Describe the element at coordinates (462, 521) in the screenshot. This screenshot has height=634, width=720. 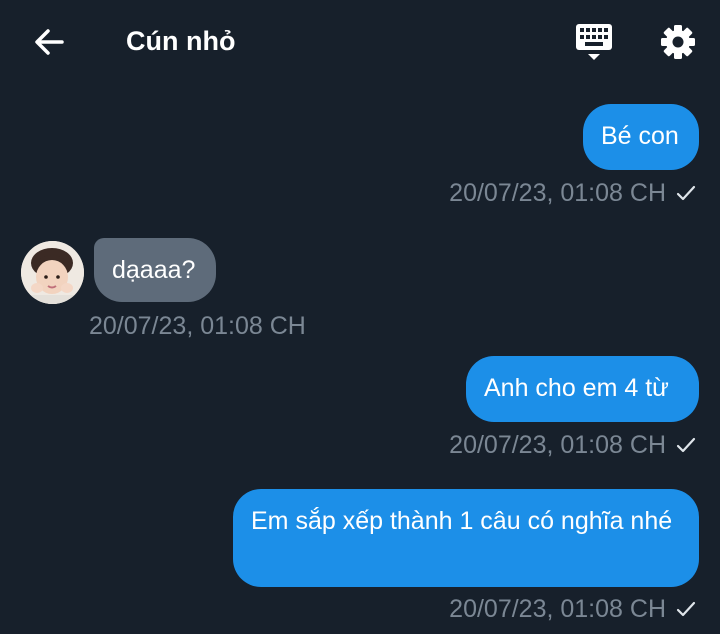
I see `message-text: Em sắp xếp thành 1 câu có nghĩa nhé` at that location.